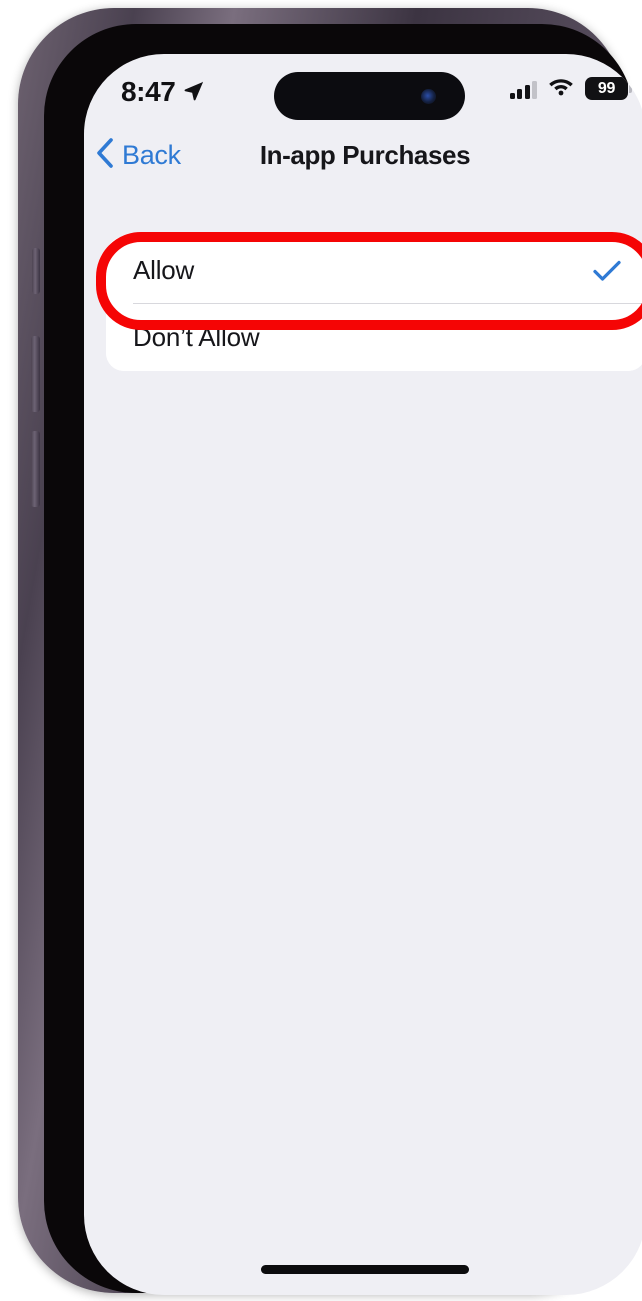 The width and height of the screenshot is (642, 1301). Describe the element at coordinates (607, 271) in the screenshot. I see `checkmark-icon` at that location.